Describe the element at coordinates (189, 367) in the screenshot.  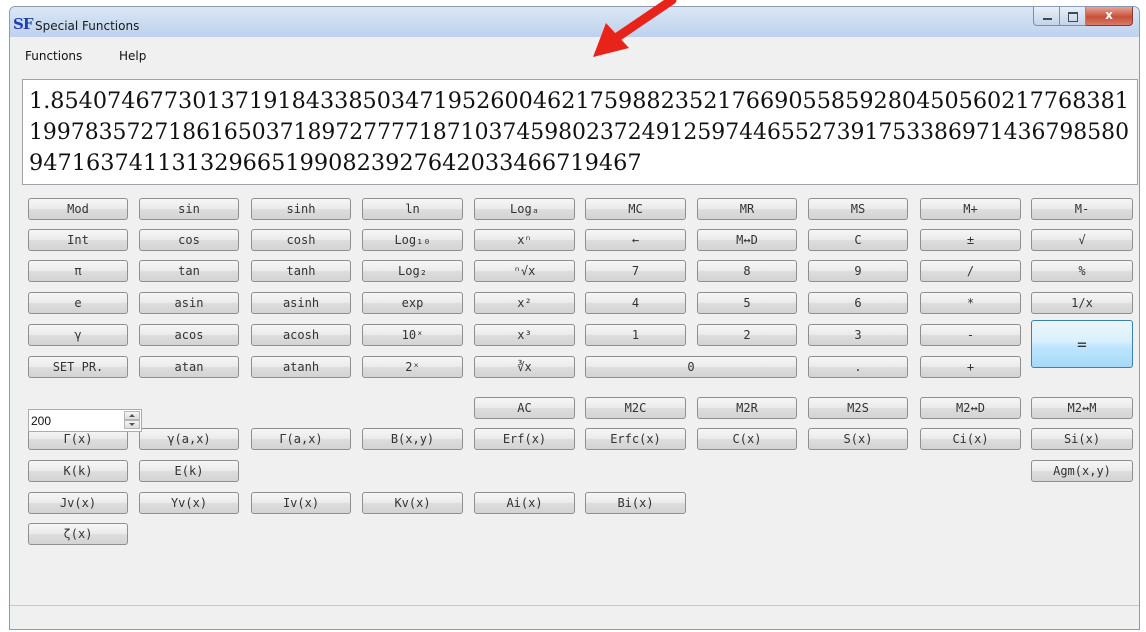
I see `atan-button: atan` at that location.